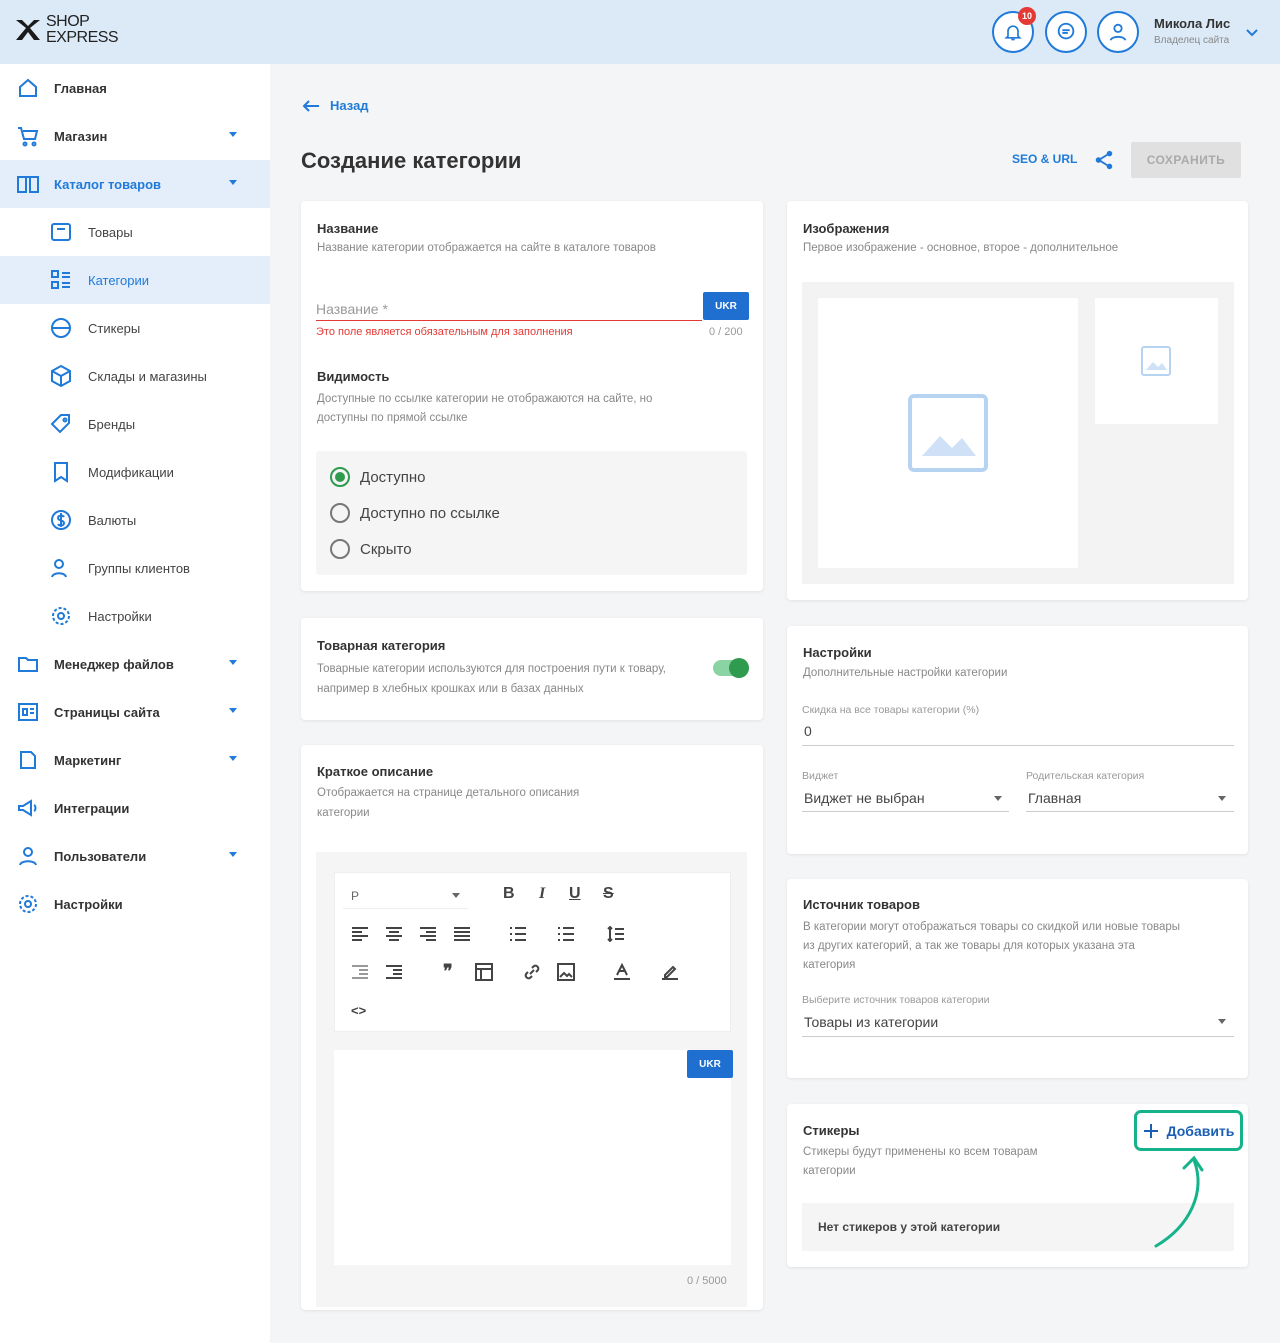 The image size is (1280, 1343). What do you see at coordinates (566, 972) in the screenshot?
I see `image-icon` at bounding box center [566, 972].